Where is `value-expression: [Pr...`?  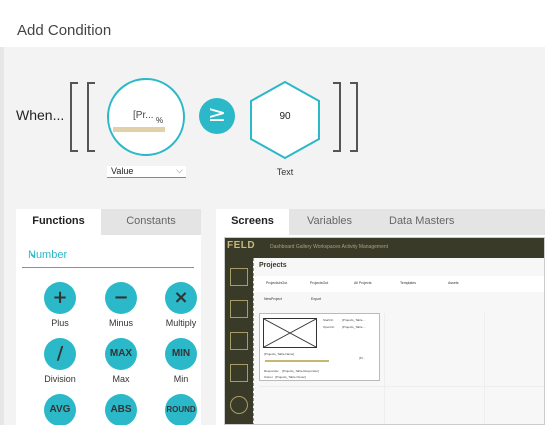 value-expression: [Pr... is located at coordinates (143, 115).